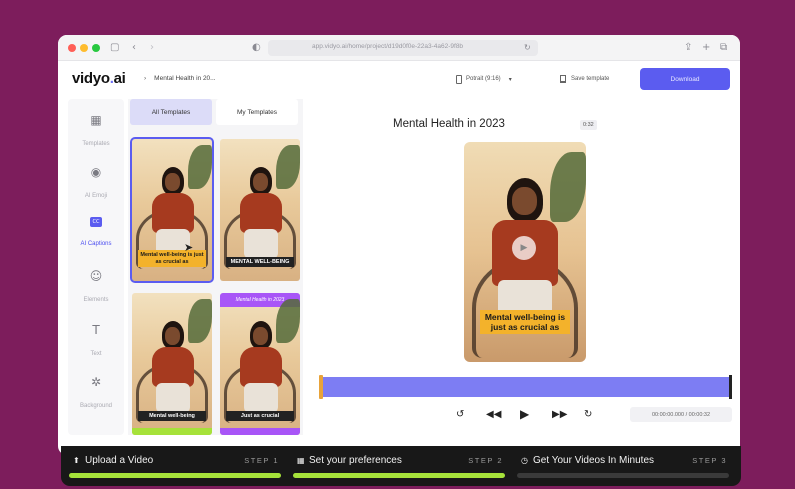 The width and height of the screenshot is (795, 489). Describe the element at coordinates (96, 48) in the screenshot. I see `maximize-window-button` at that location.